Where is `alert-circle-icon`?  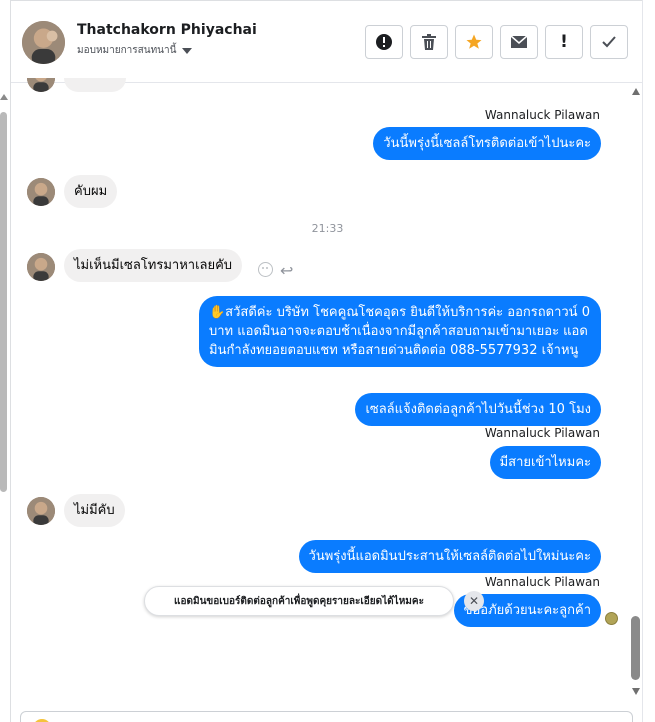
alert-circle-icon is located at coordinates (384, 42).